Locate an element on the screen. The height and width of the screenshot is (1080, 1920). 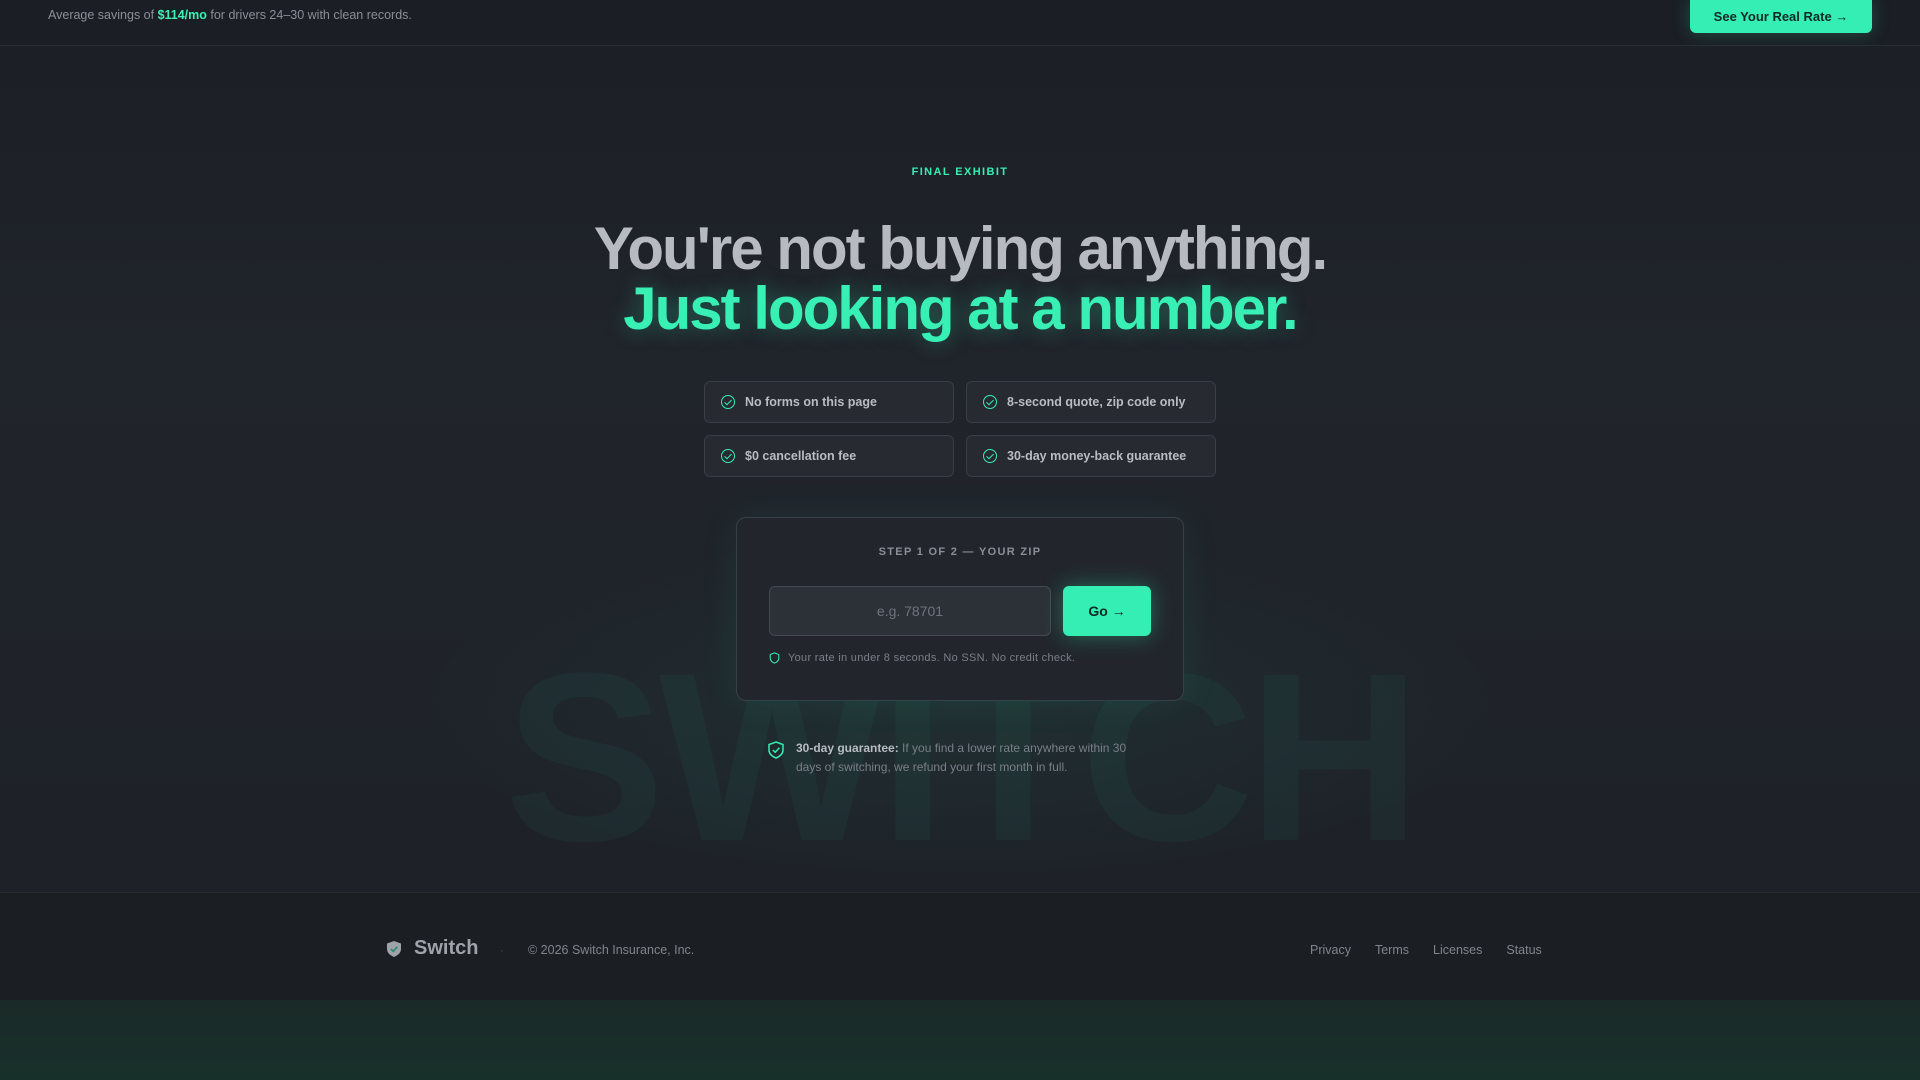
step-label: STEP 1 OF 2 — YOUR ZIP is located at coordinates (960, 552).